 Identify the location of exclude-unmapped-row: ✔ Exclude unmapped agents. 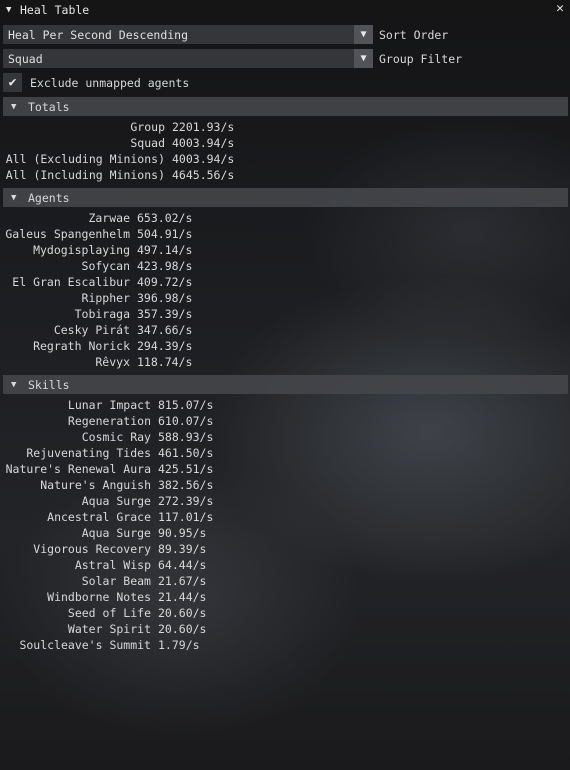
(96, 82).